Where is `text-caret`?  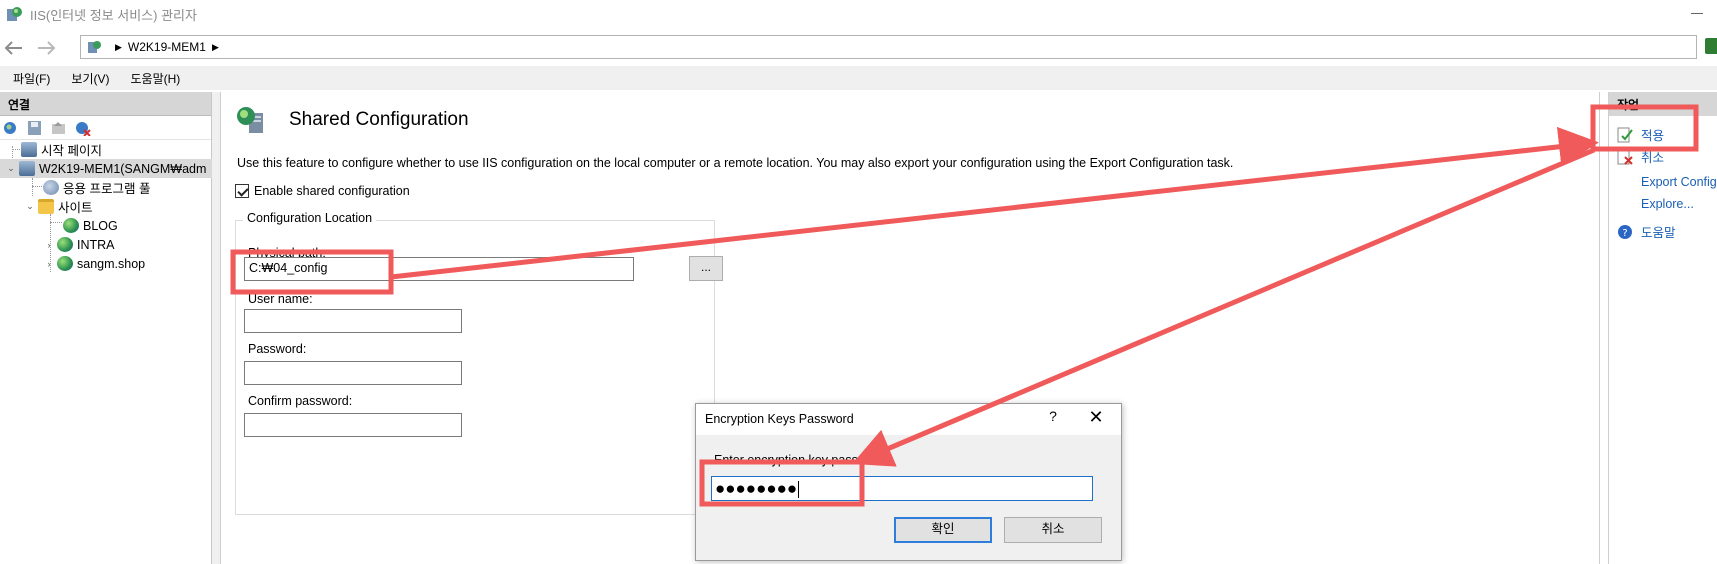
text-caret is located at coordinates (799, 490).